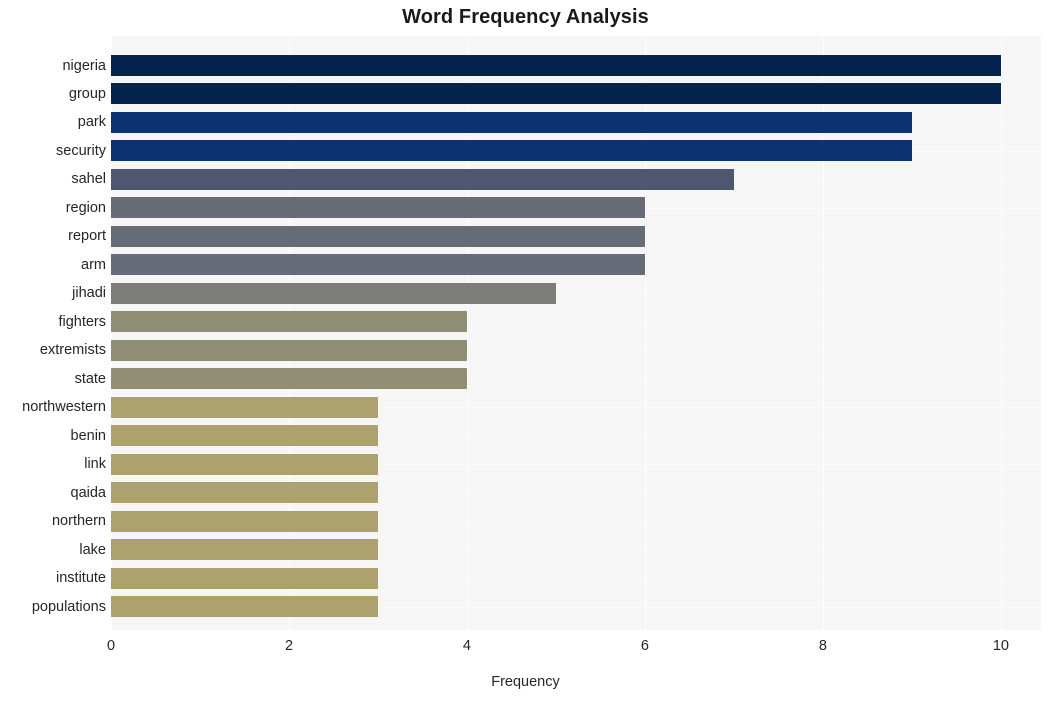 Image resolution: width=1051 pixels, height=701 pixels. Describe the element at coordinates (92, 550) in the screenshot. I see `y-tick-label: lake` at that location.